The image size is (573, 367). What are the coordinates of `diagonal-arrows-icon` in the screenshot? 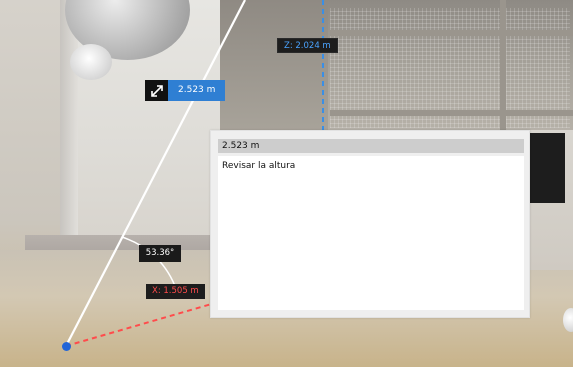 It's located at (156, 90).